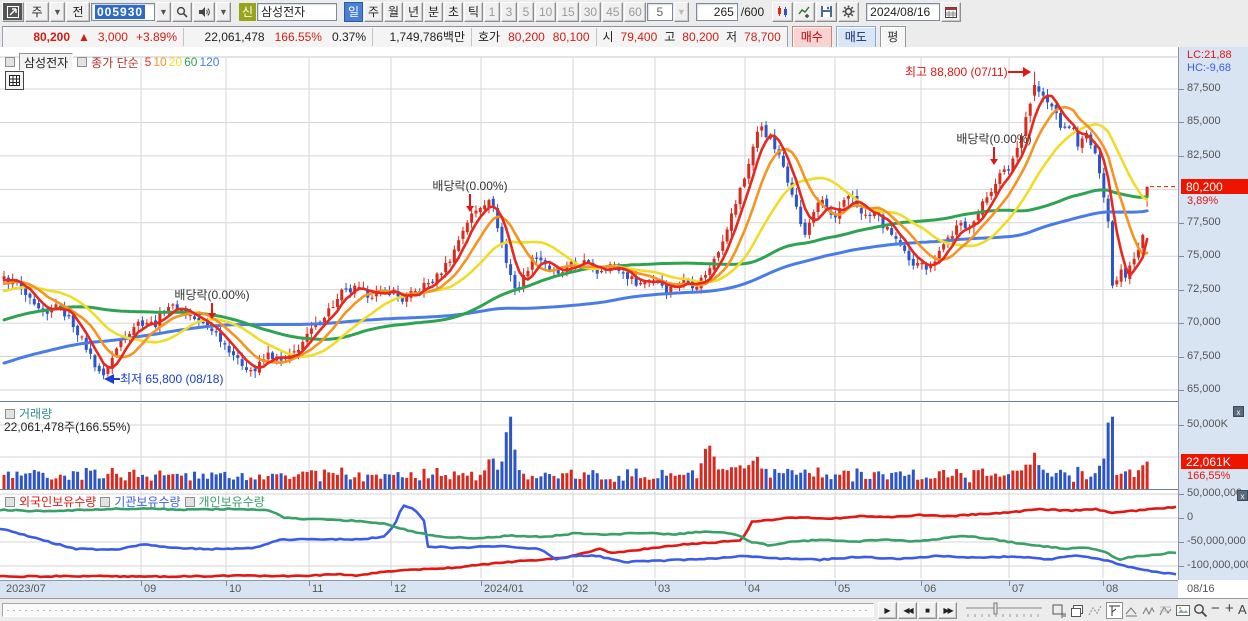  Describe the element at coordinates (509, 11) in the screenshot. I see `minute-button-3: 3` at that location.